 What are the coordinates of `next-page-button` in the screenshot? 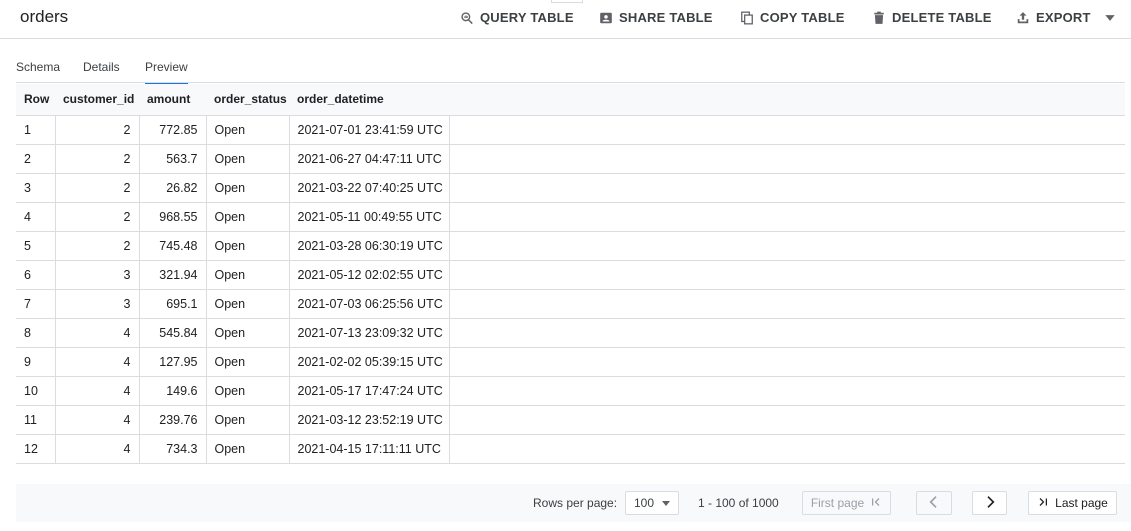 It's located at (989, 503).